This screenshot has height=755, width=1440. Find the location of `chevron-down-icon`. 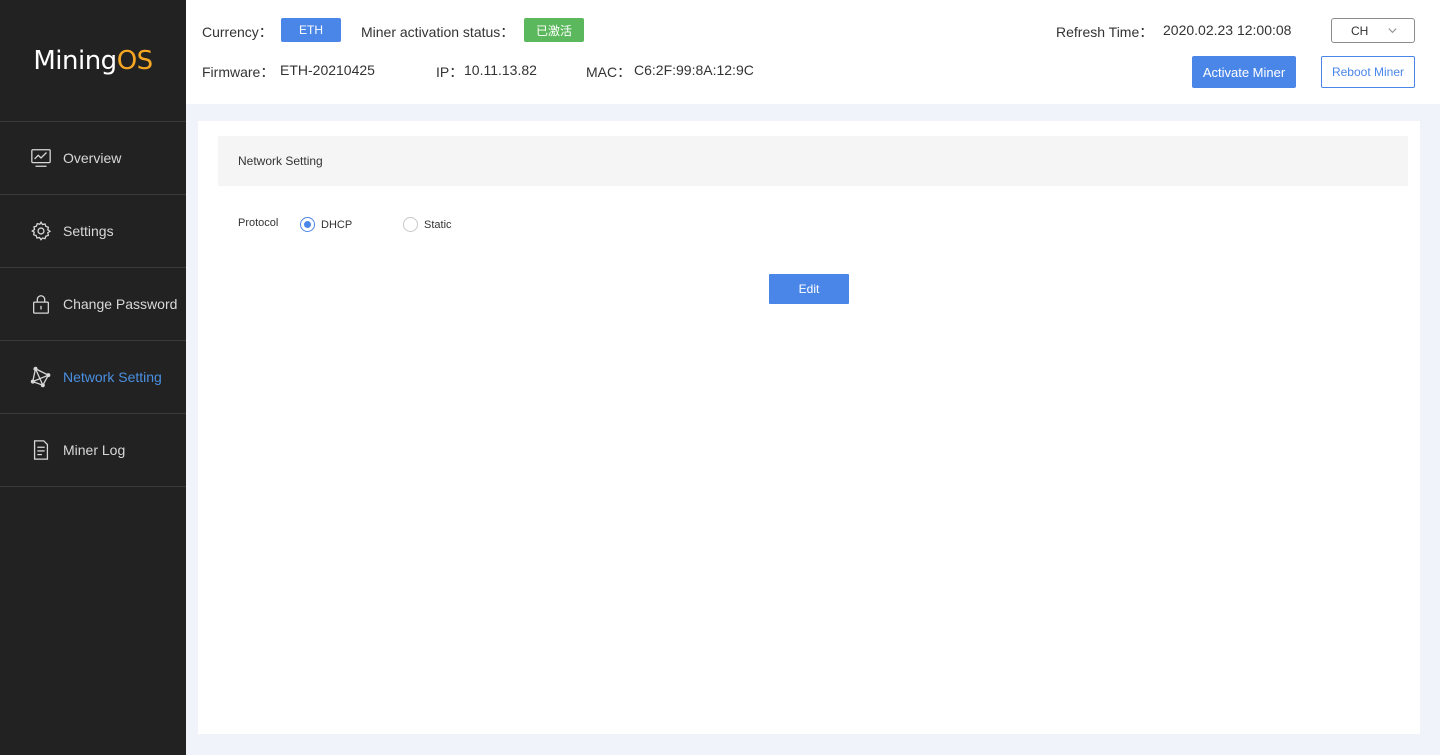

chevron-down-icon is located at coordinates (1392, 30).